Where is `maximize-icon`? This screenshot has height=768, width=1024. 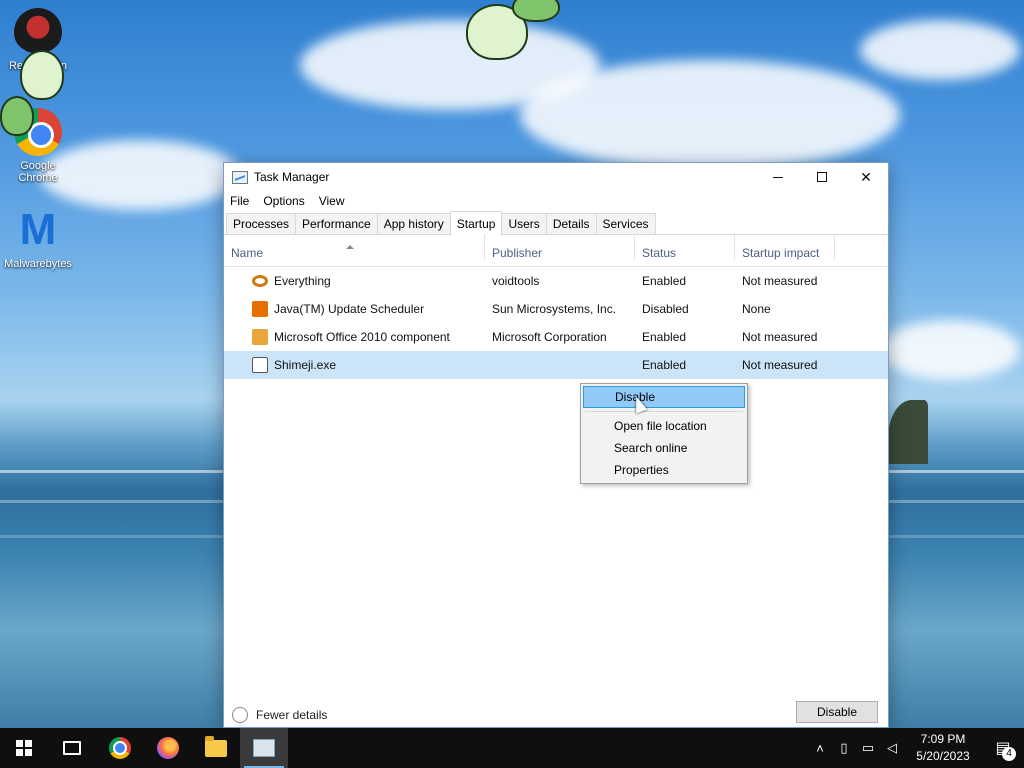 maximize-icon is located at coordinates (822, 177).